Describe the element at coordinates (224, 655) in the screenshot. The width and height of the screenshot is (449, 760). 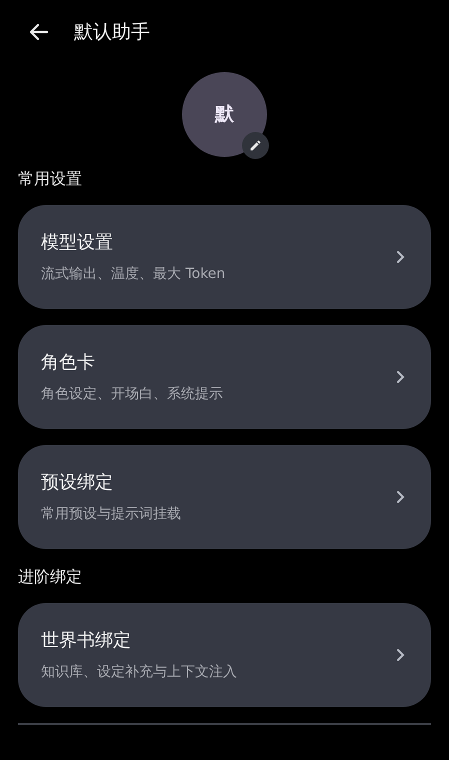
I see `settings-card: 世界书绑定 知识库、设定补充与上下文注入` at that location.